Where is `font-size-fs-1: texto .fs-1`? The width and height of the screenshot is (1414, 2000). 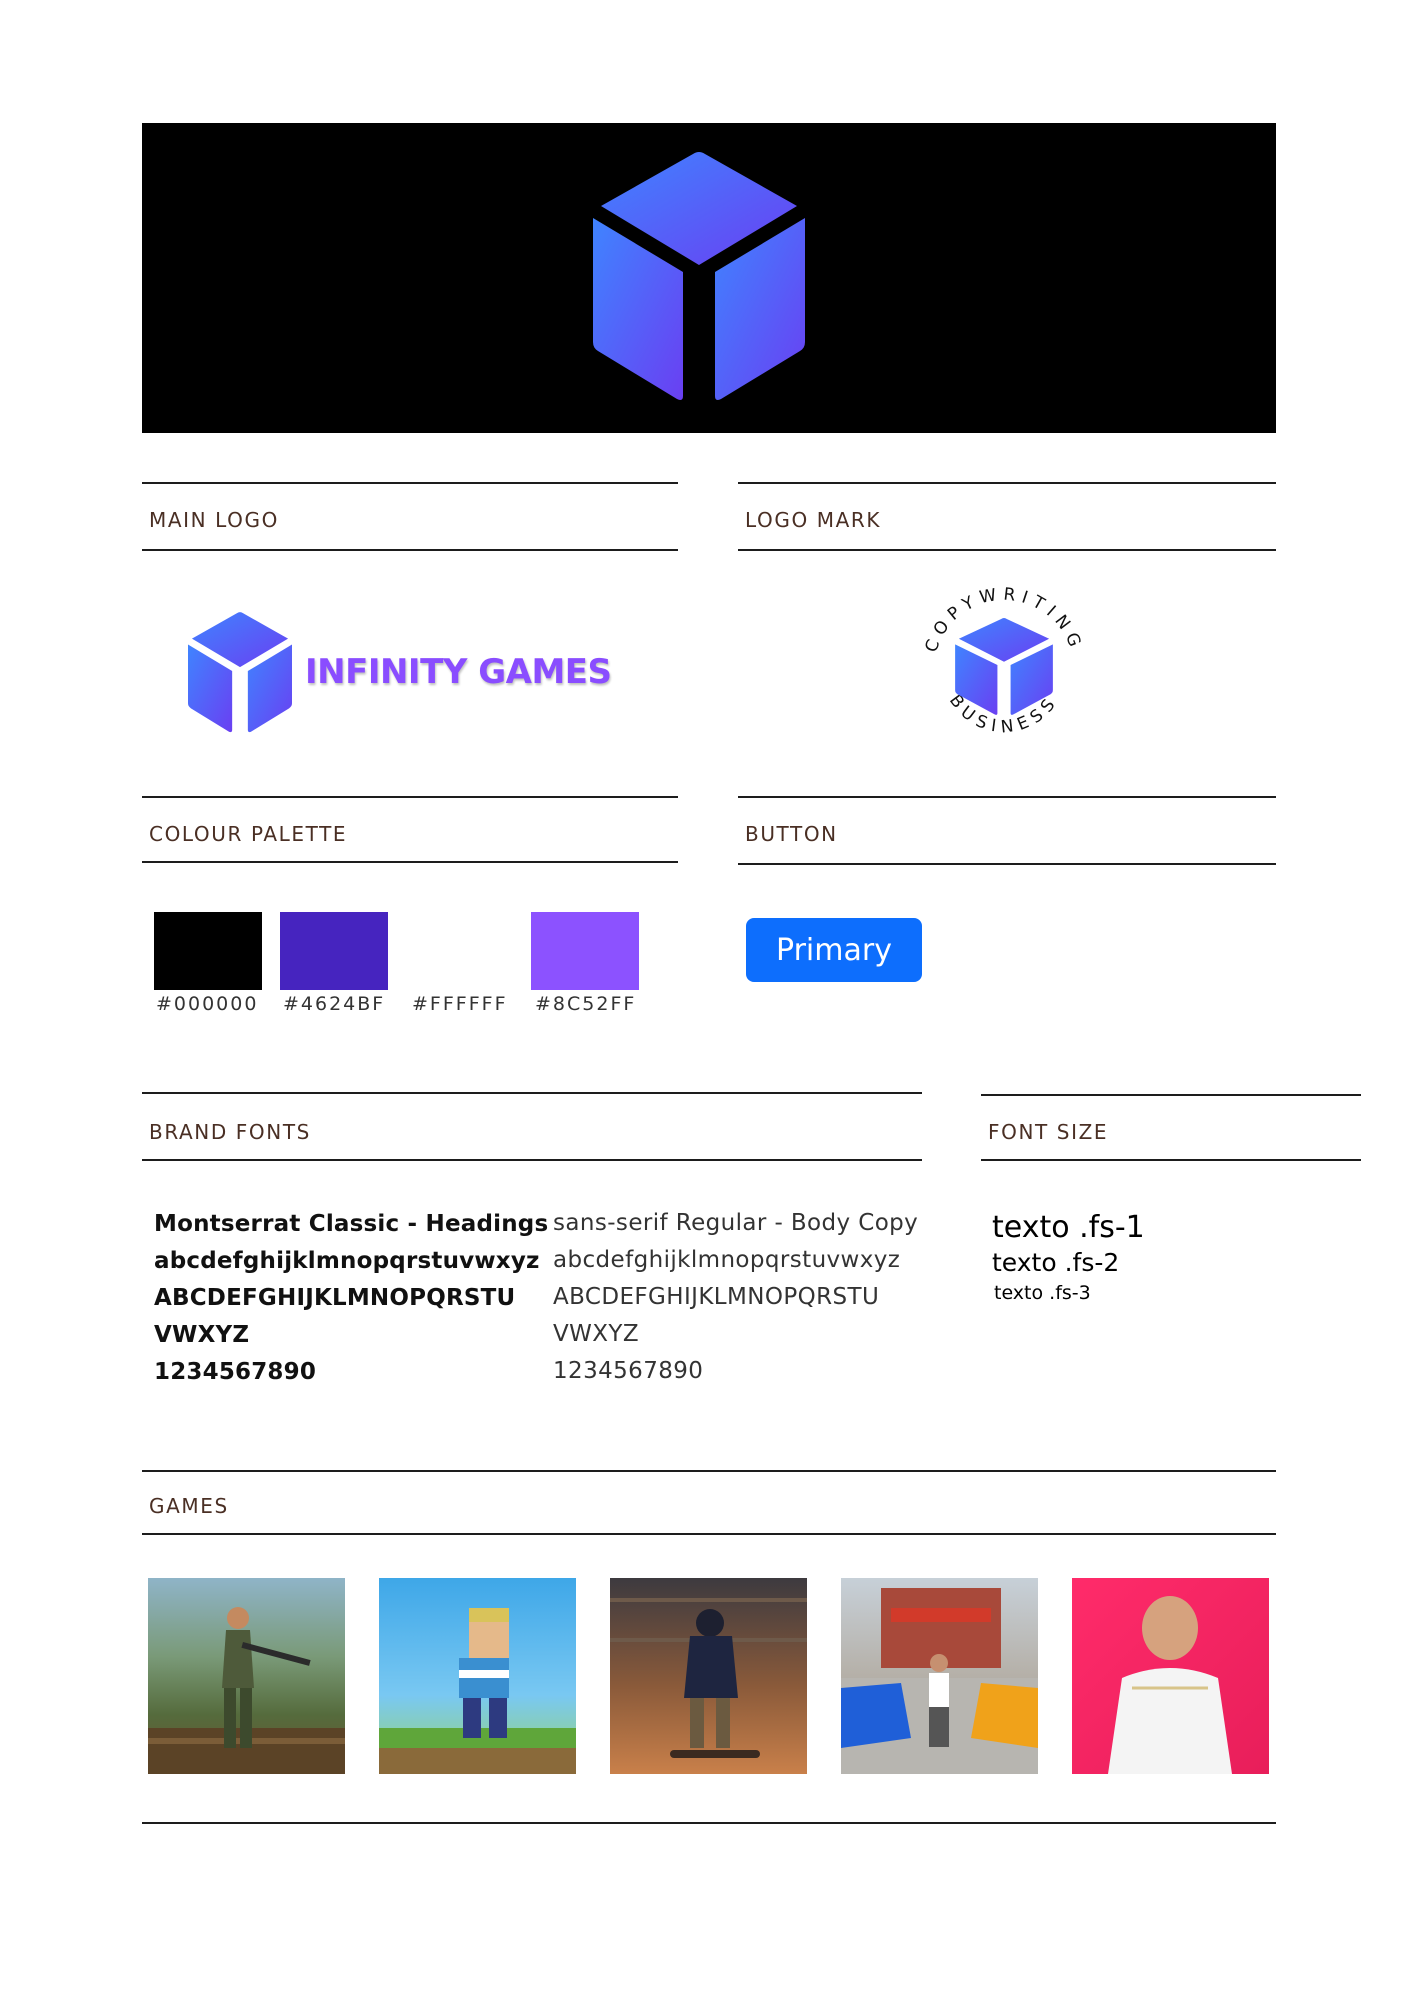 font-size-fs-1: texto .fs-1 is located at coordinates (1068, 1227).